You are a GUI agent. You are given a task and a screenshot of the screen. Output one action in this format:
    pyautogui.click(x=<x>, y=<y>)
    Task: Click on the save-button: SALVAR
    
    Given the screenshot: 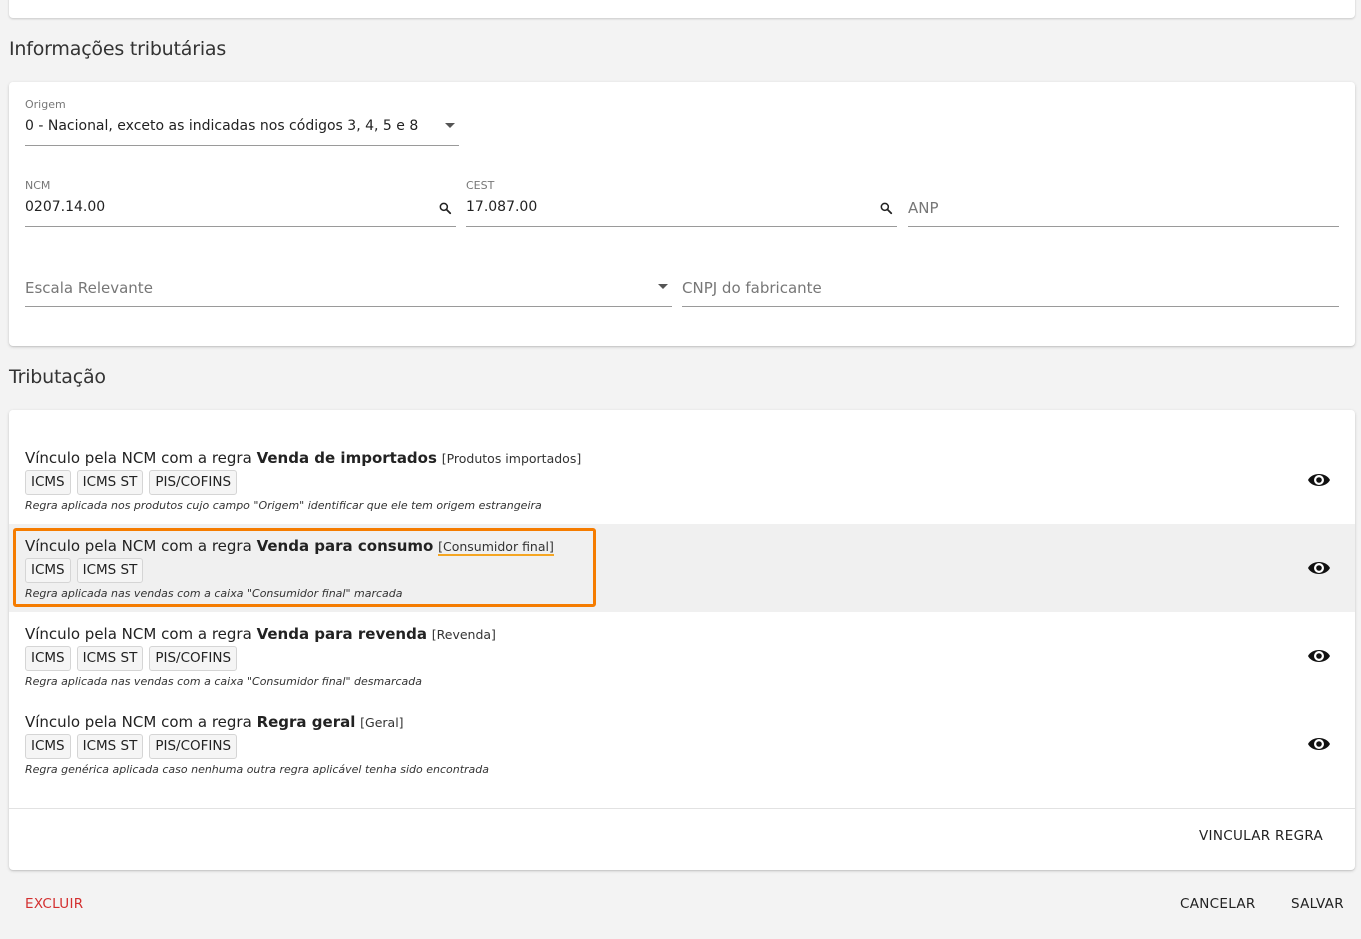 What is the action you would take?
    pyautogui.click(x=1317, y=904)
    